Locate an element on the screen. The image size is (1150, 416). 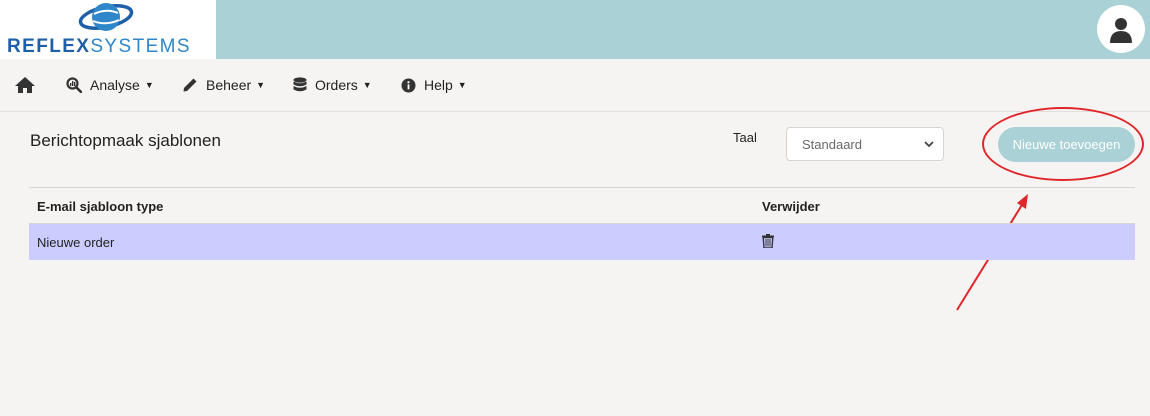
trash-icon is located at coordinates (768, 241).